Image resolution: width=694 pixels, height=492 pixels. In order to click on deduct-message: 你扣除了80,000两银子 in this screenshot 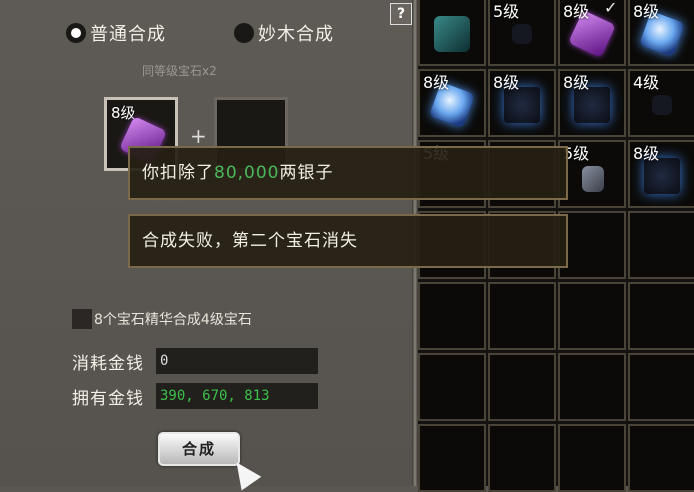, I will do `click(348, 173)`.